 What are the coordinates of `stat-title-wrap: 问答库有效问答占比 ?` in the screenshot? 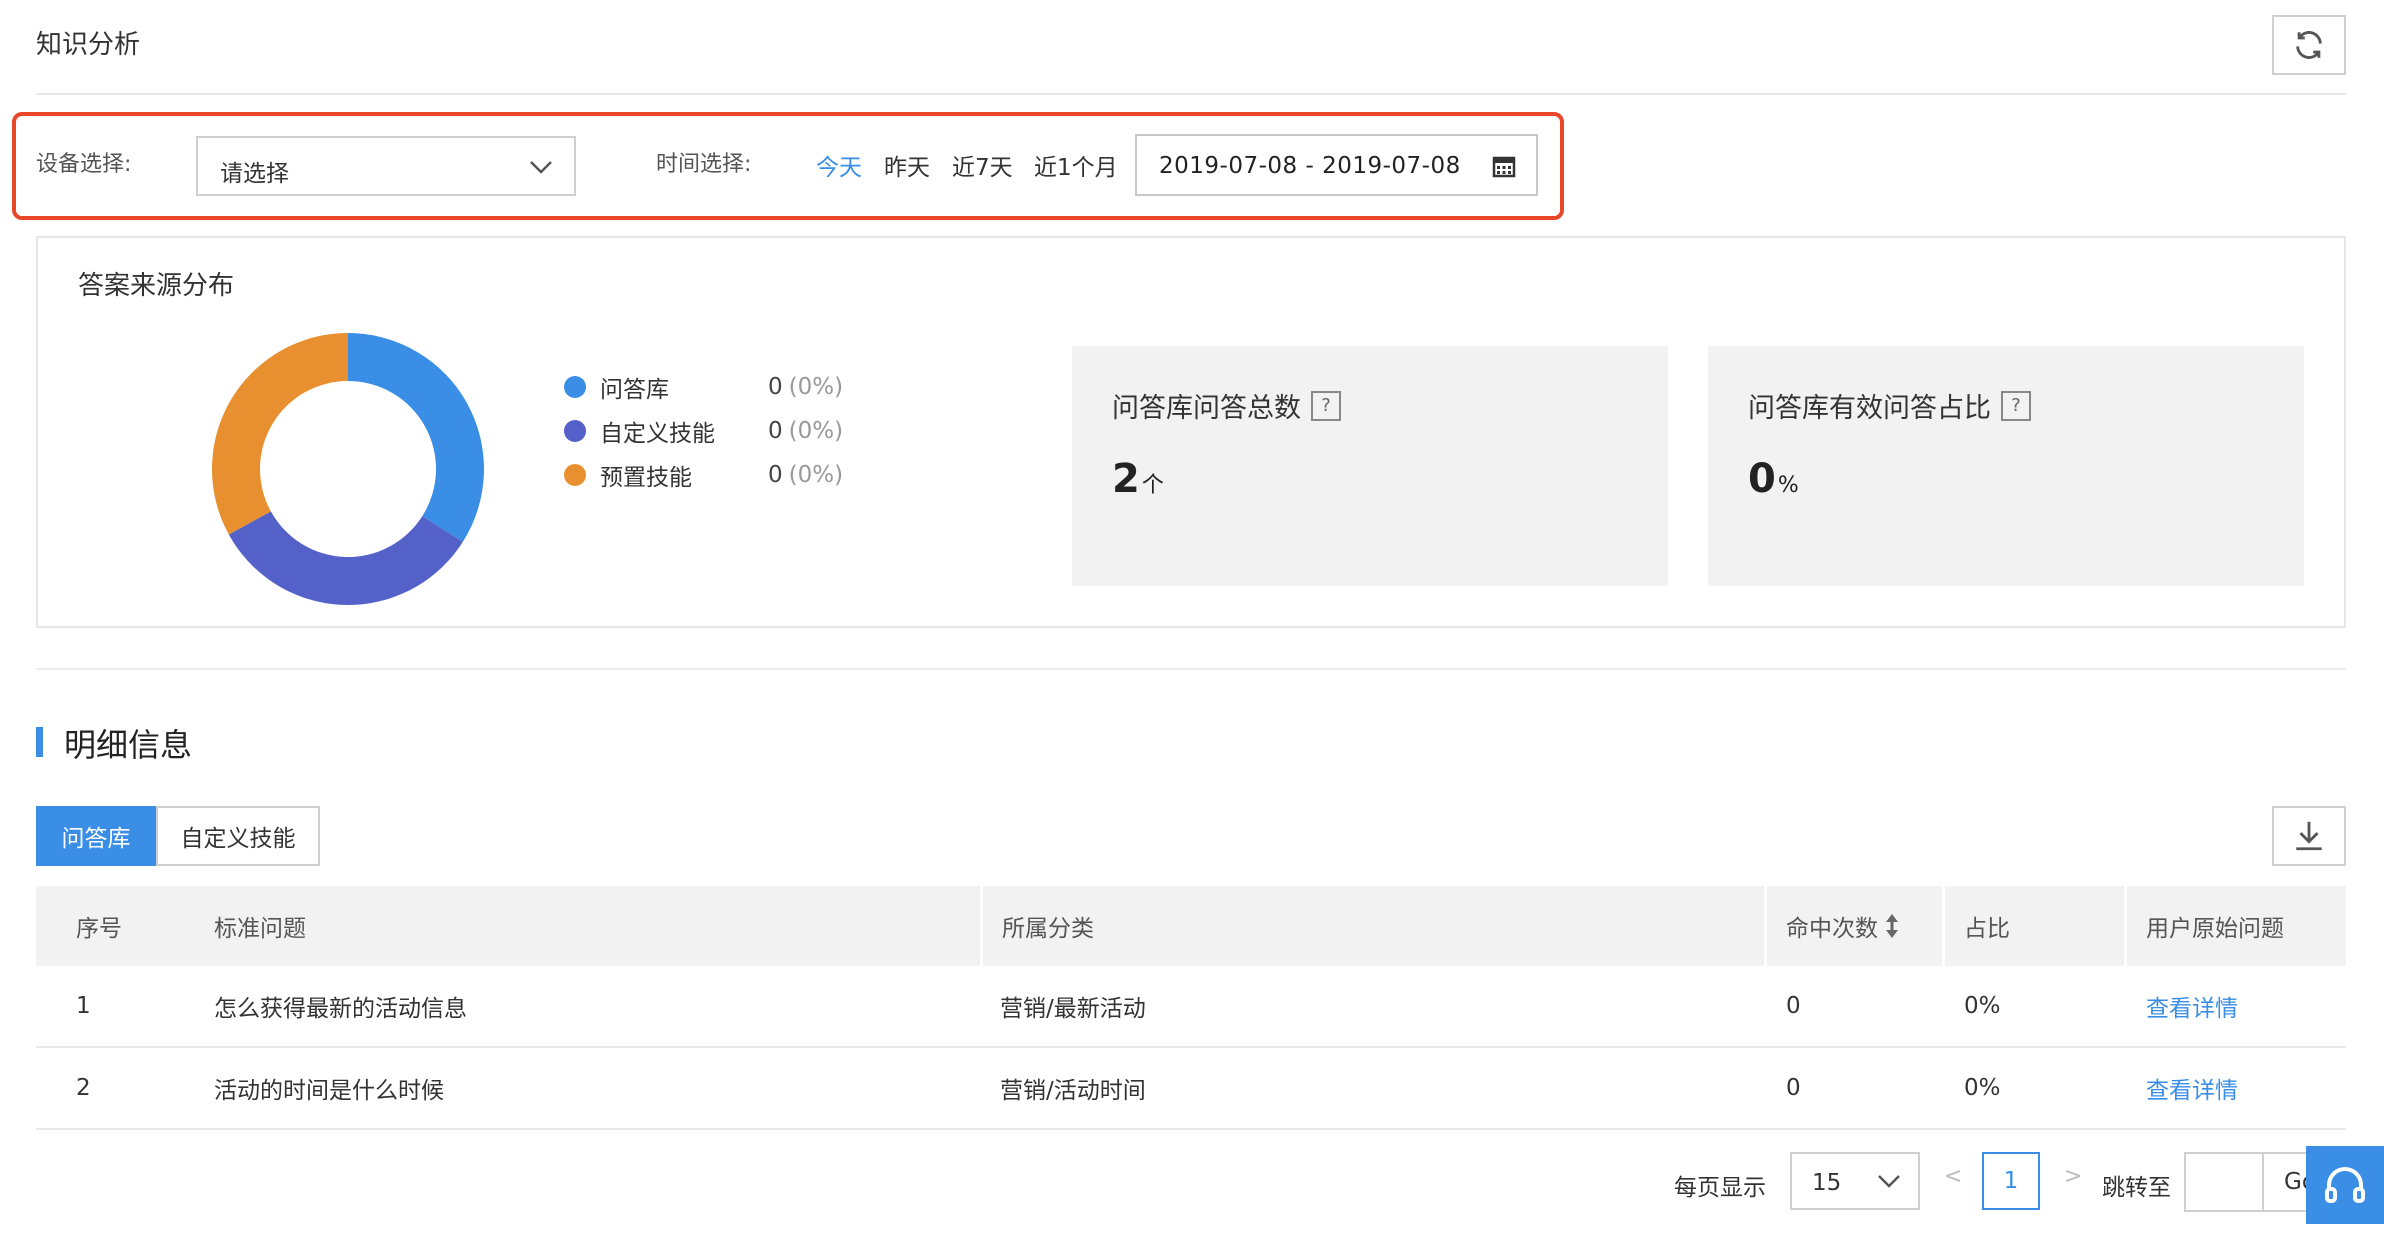 It's located at (1889, 405).